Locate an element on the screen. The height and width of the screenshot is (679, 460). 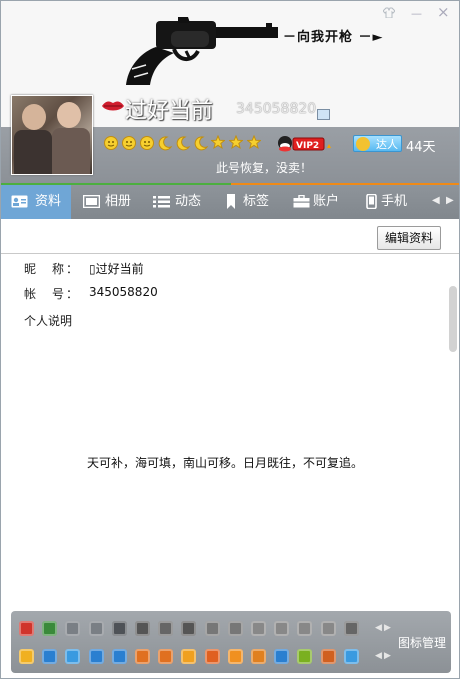
lips-icon is located at coordinates (113, 106).